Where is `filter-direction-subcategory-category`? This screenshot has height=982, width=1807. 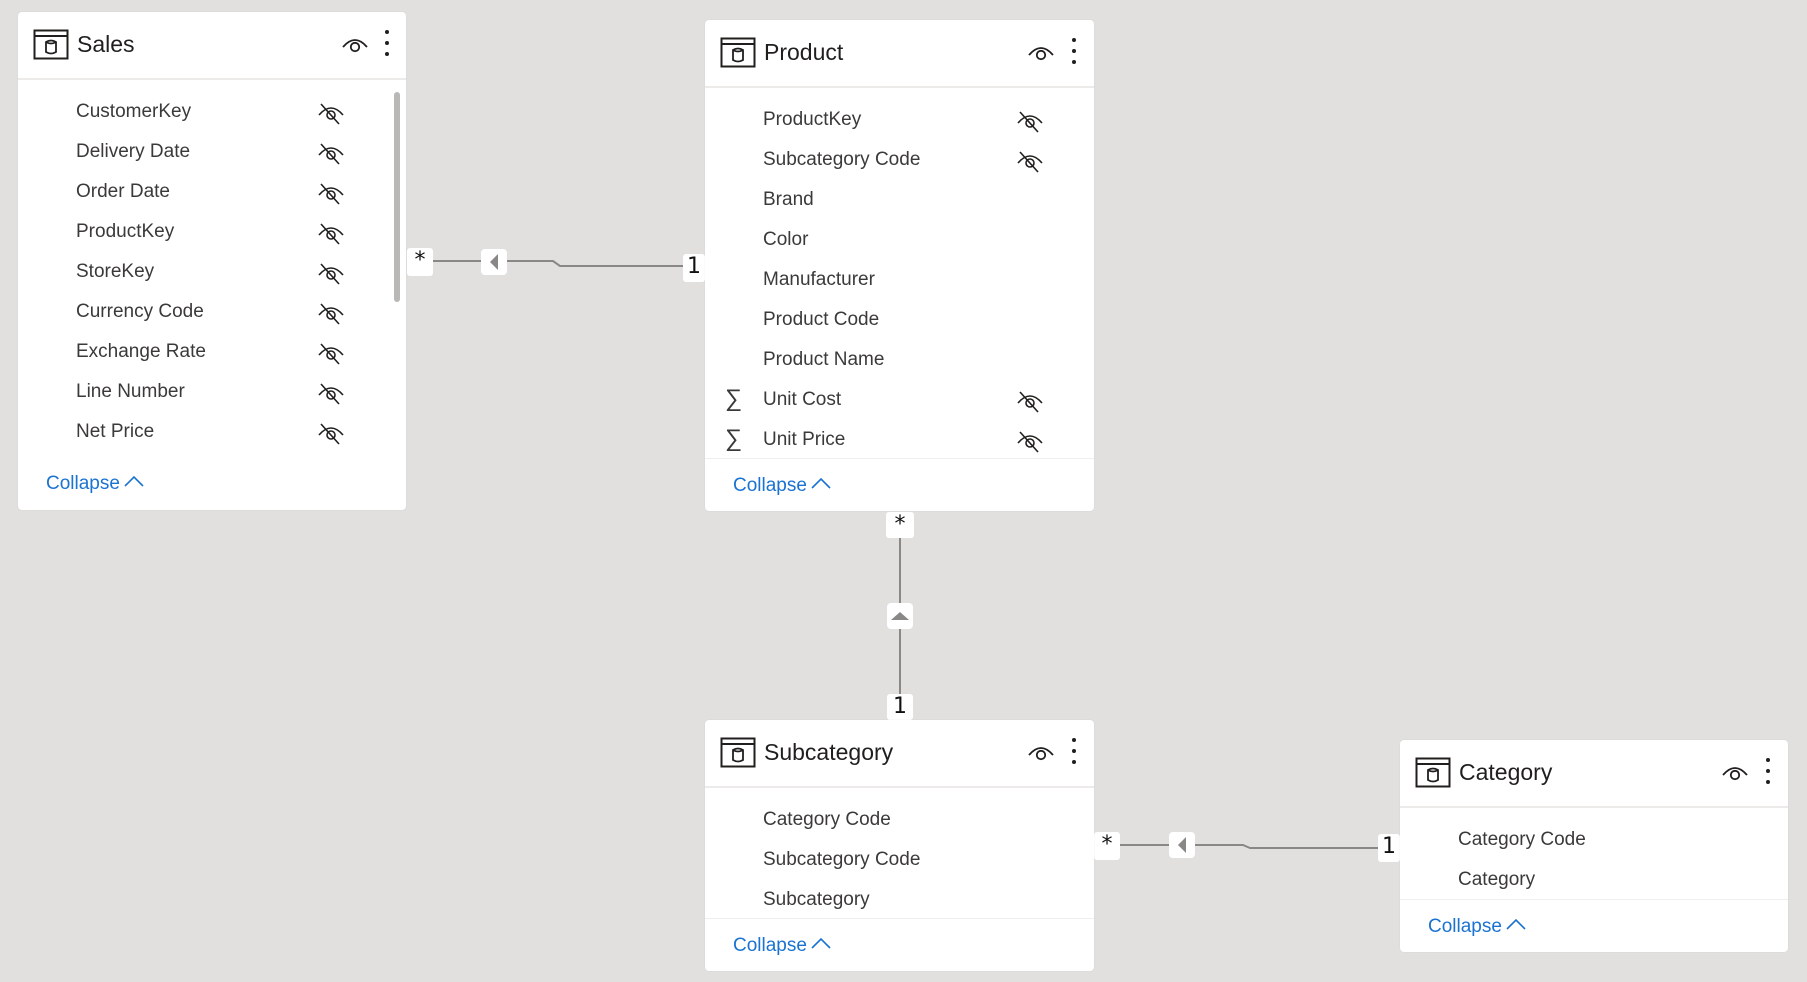
filter-direction-subcategory-category is located at coordinates (1182, 845).